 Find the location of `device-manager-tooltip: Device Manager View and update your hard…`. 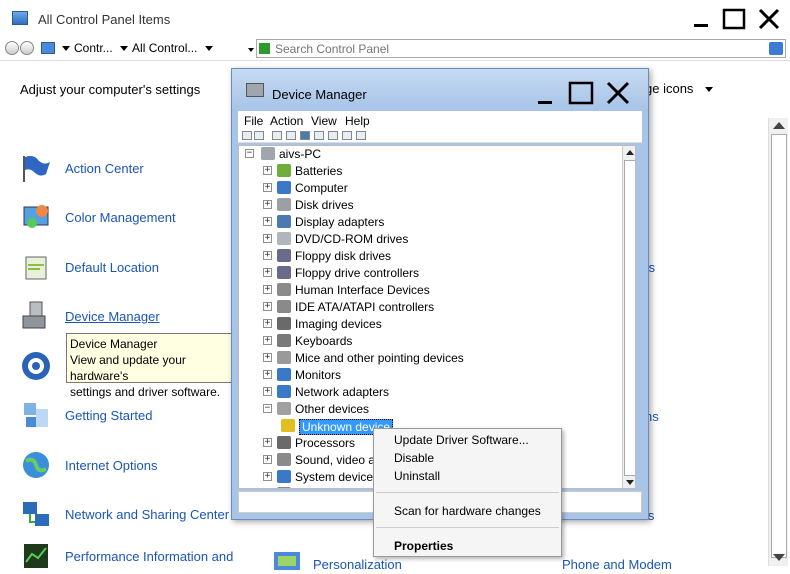

device-manager-tooltip: Device Manager View and update your hard… is located at coordinates (157, 366).